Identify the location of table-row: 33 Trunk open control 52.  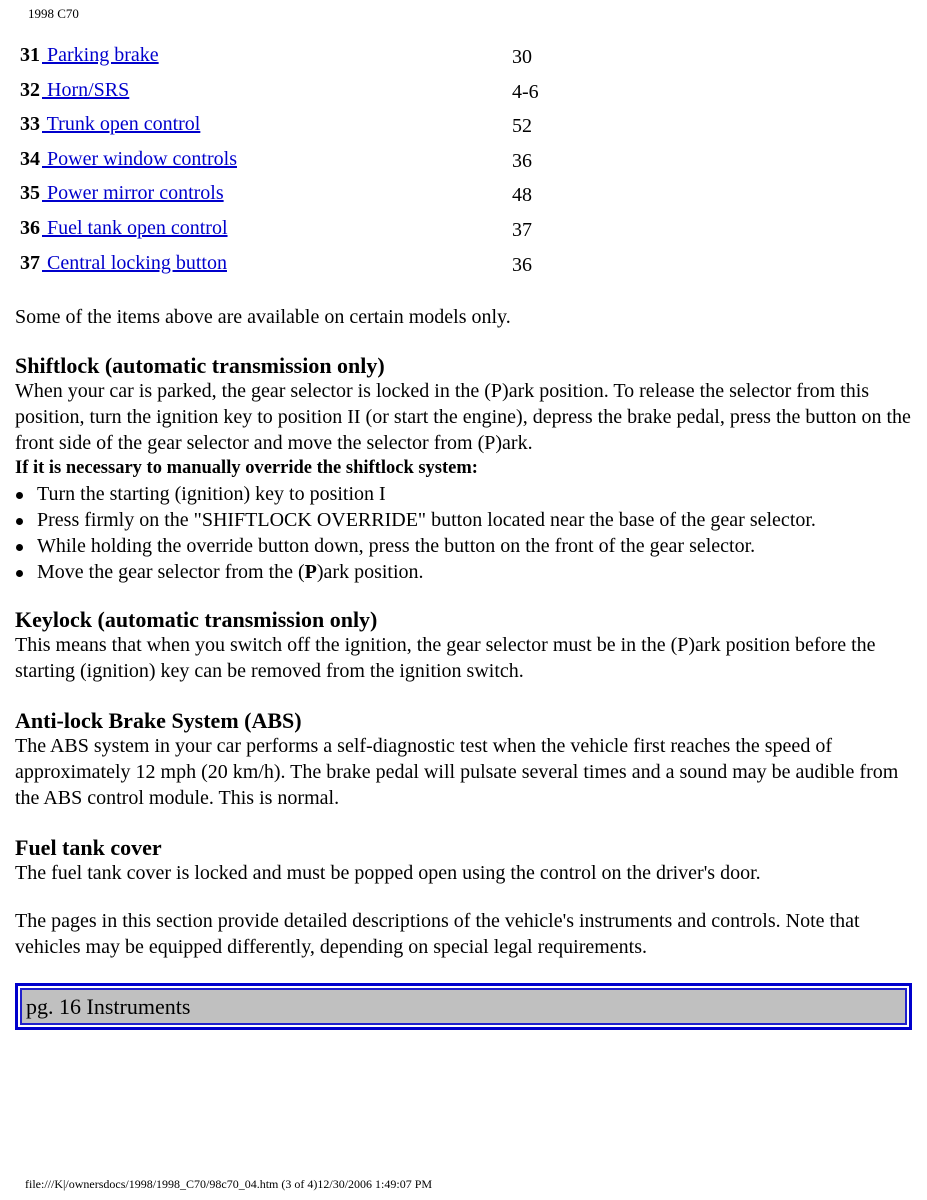
(320, 126).